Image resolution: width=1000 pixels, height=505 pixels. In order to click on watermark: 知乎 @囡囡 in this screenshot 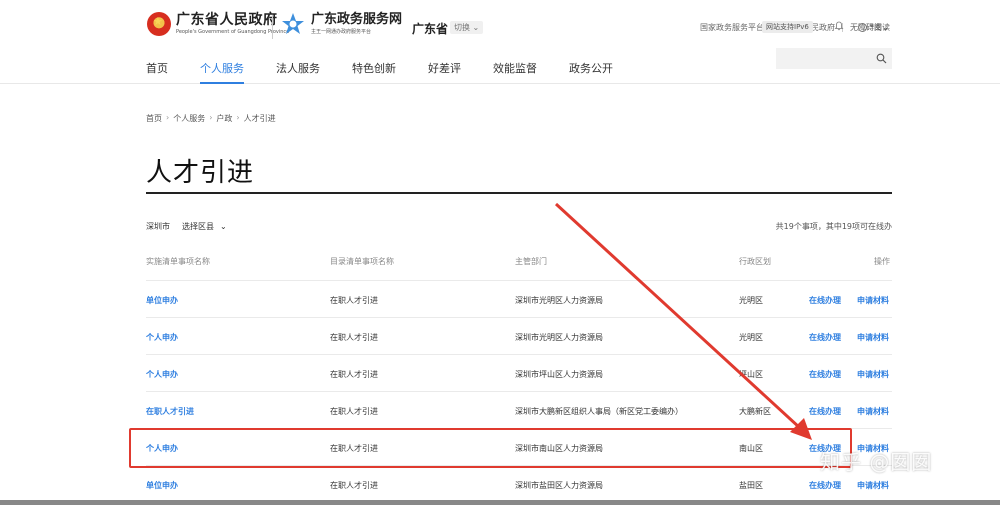, I will do `click(876, 462)`.